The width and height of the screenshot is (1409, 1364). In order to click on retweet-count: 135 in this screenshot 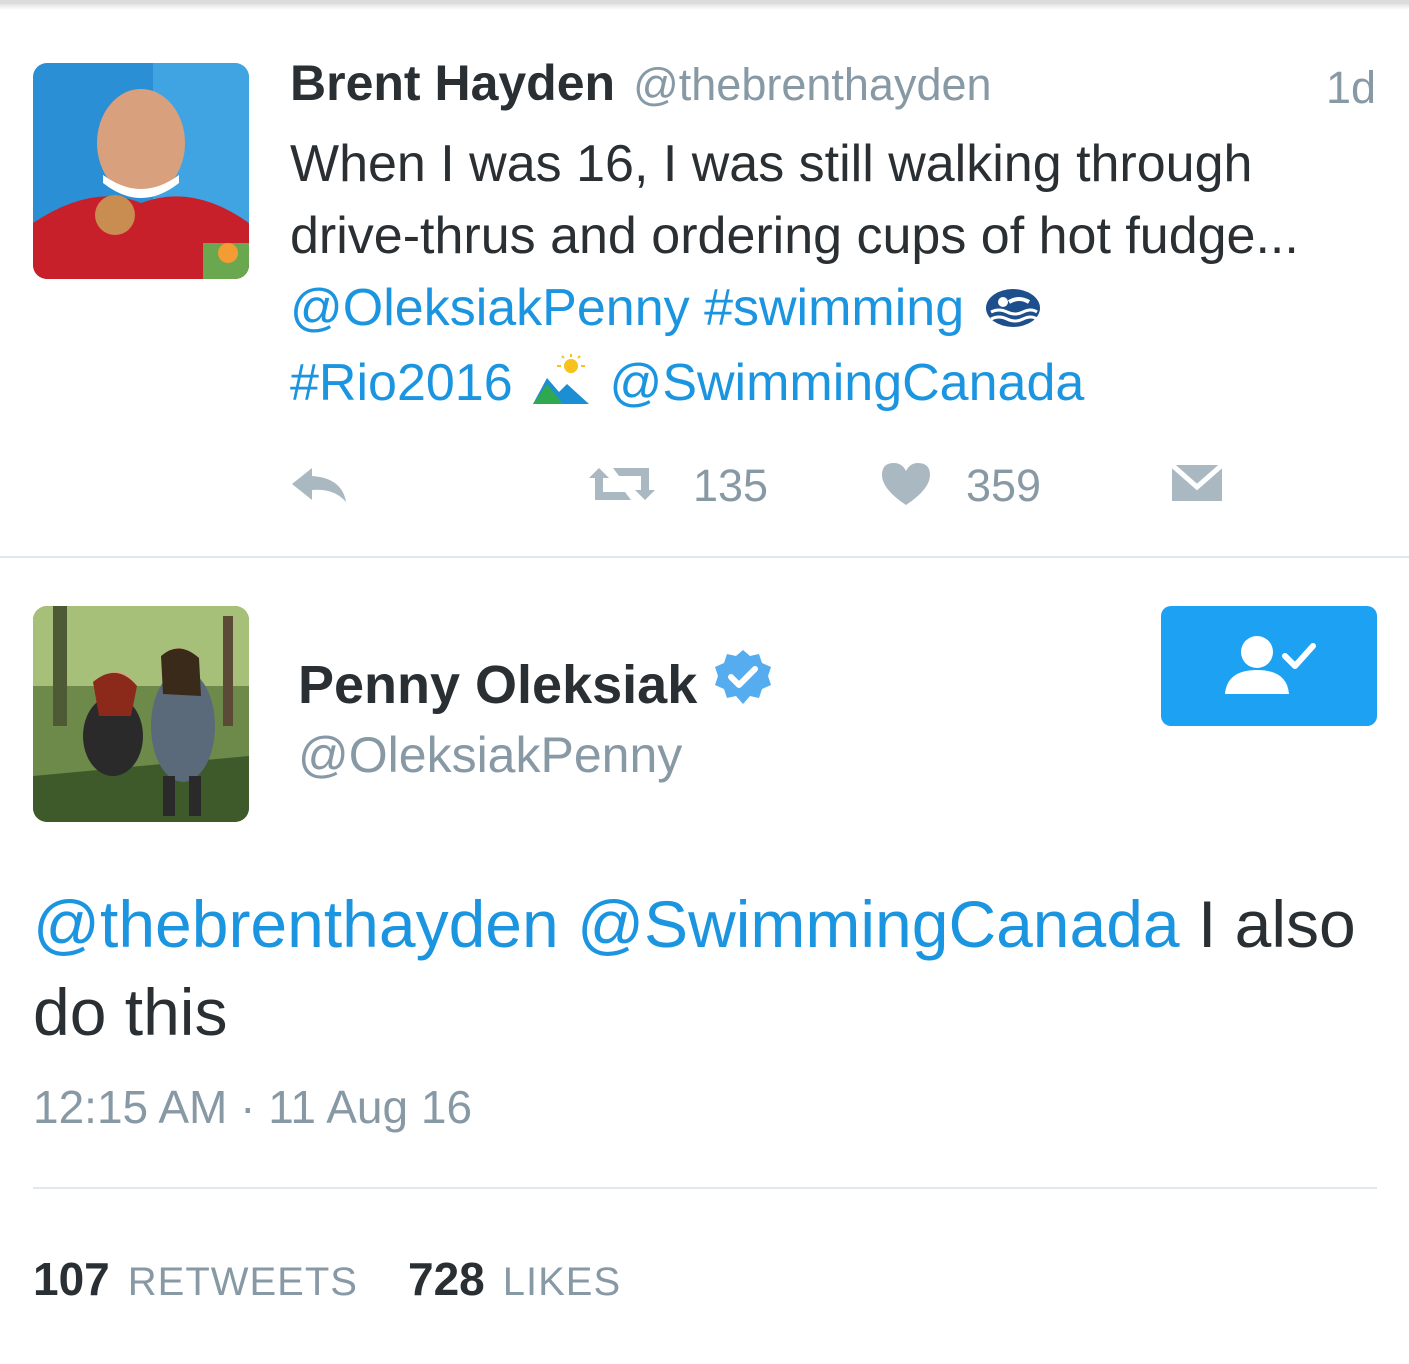, I will do `click(731, 485)`.